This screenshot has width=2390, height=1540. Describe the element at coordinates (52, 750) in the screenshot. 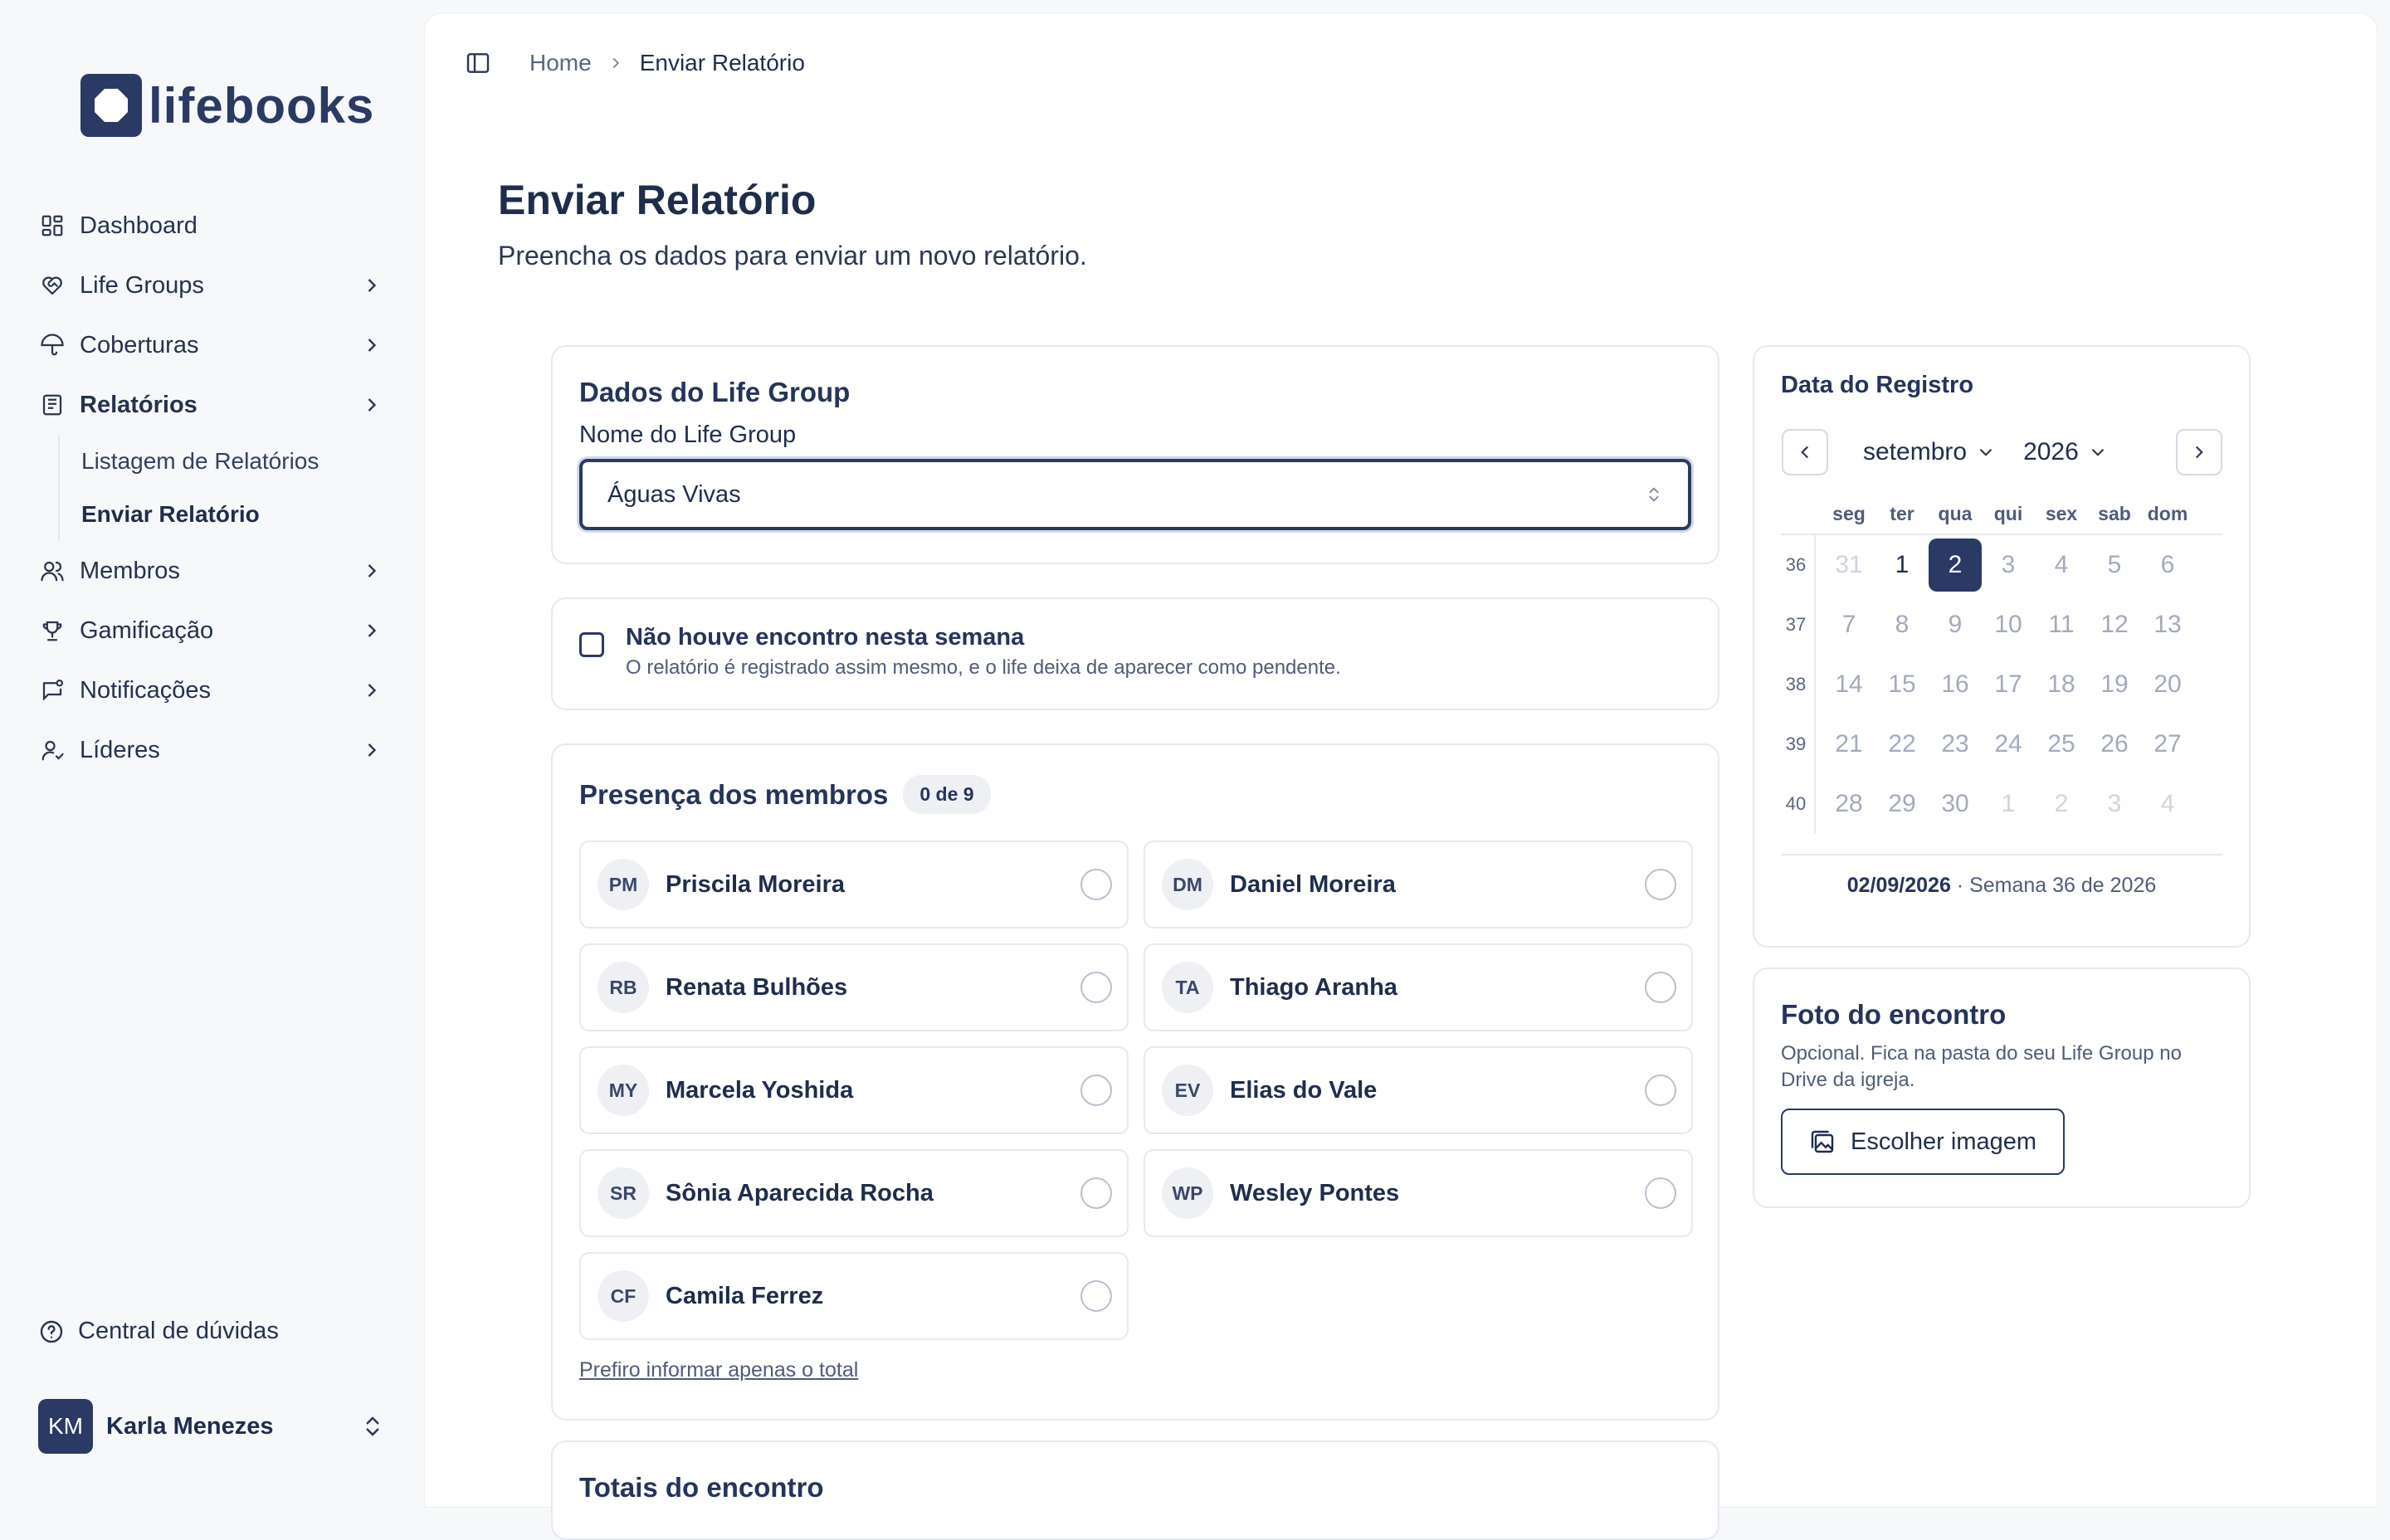

I see `leader-icon` at that location.